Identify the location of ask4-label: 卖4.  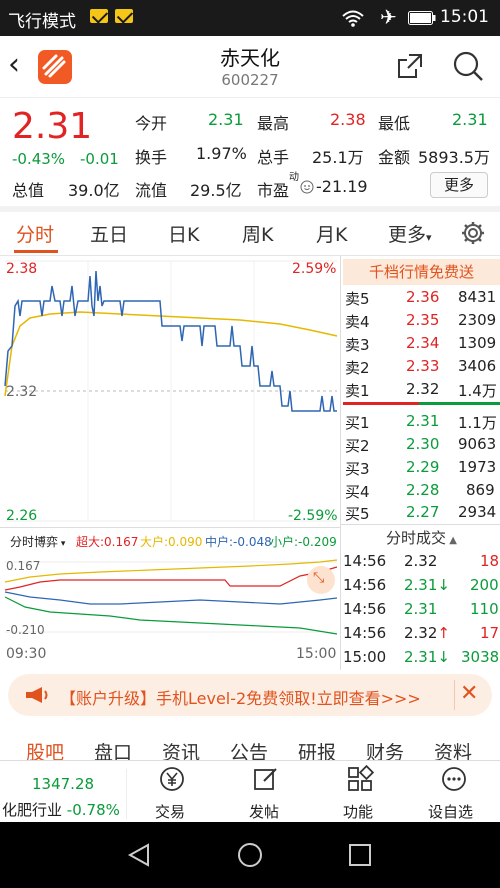
(357, 322).